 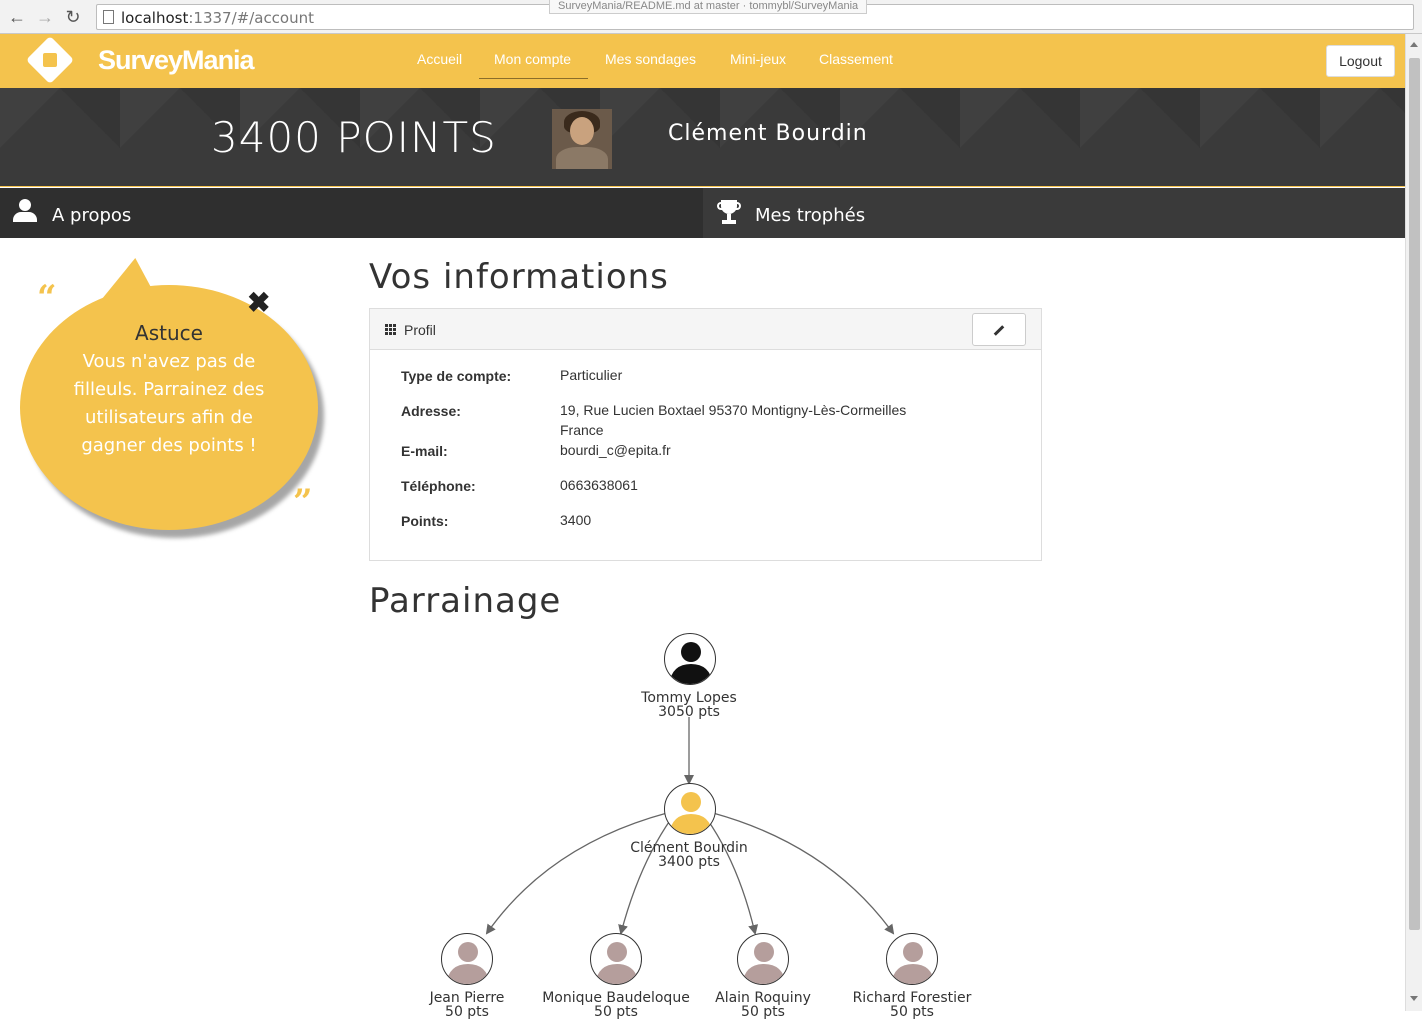 I want to click on nav-link-classement: Classement, so click(x=856, y=59).